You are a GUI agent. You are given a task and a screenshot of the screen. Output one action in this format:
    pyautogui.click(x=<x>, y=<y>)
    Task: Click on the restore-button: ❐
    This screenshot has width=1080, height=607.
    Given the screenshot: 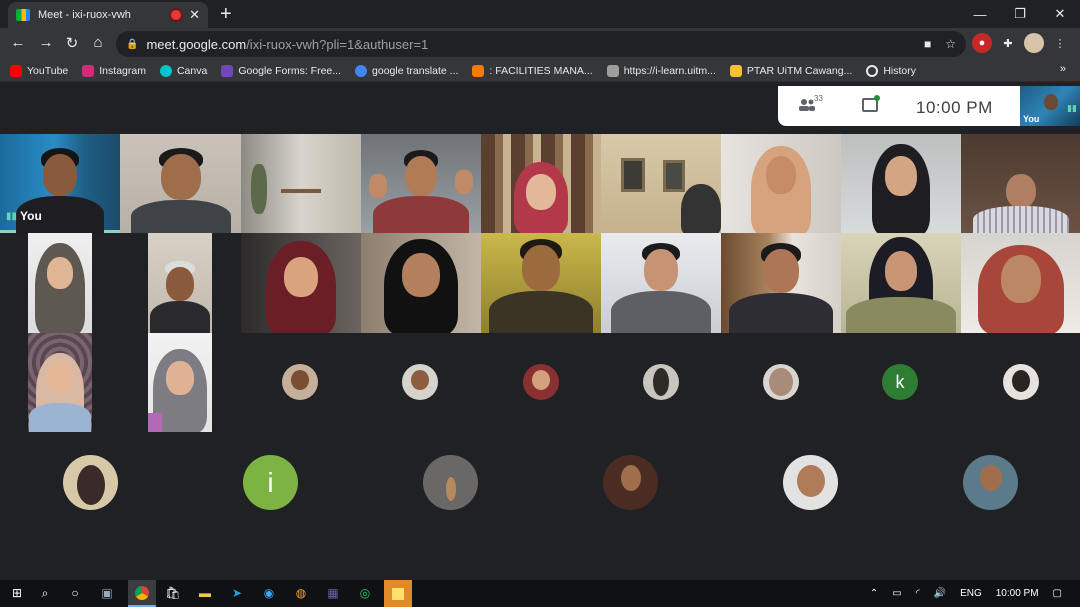 What is the action you would take?
    pyautogui.click(x=1020, y=14)
    